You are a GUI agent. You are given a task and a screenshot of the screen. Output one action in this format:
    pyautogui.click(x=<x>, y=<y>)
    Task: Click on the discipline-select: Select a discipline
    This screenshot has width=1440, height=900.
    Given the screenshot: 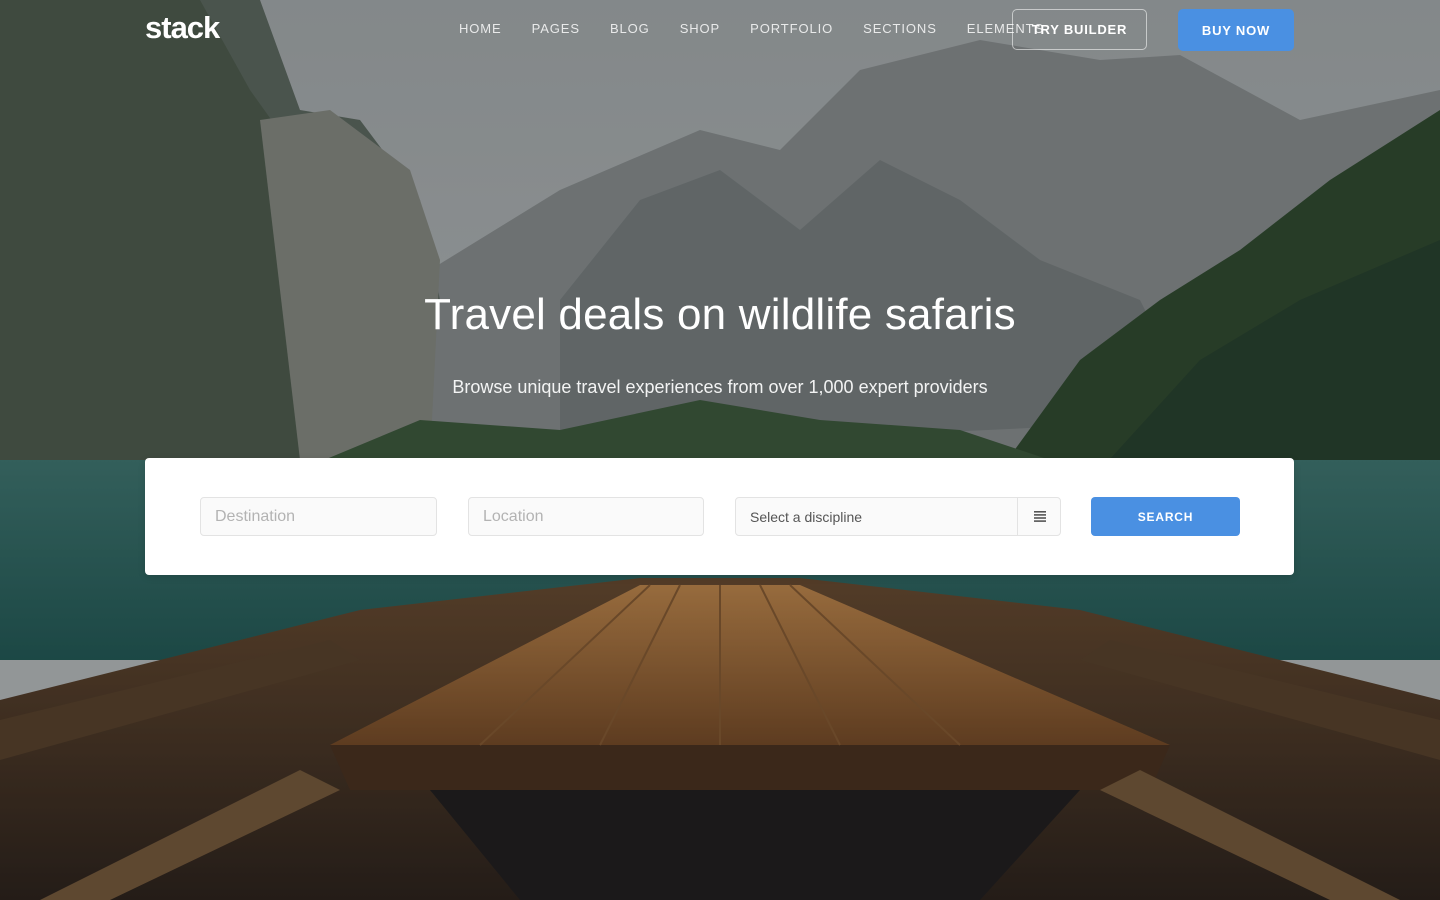 What is the action you would take?
    pyautogui.click(x=898, y=516)
    